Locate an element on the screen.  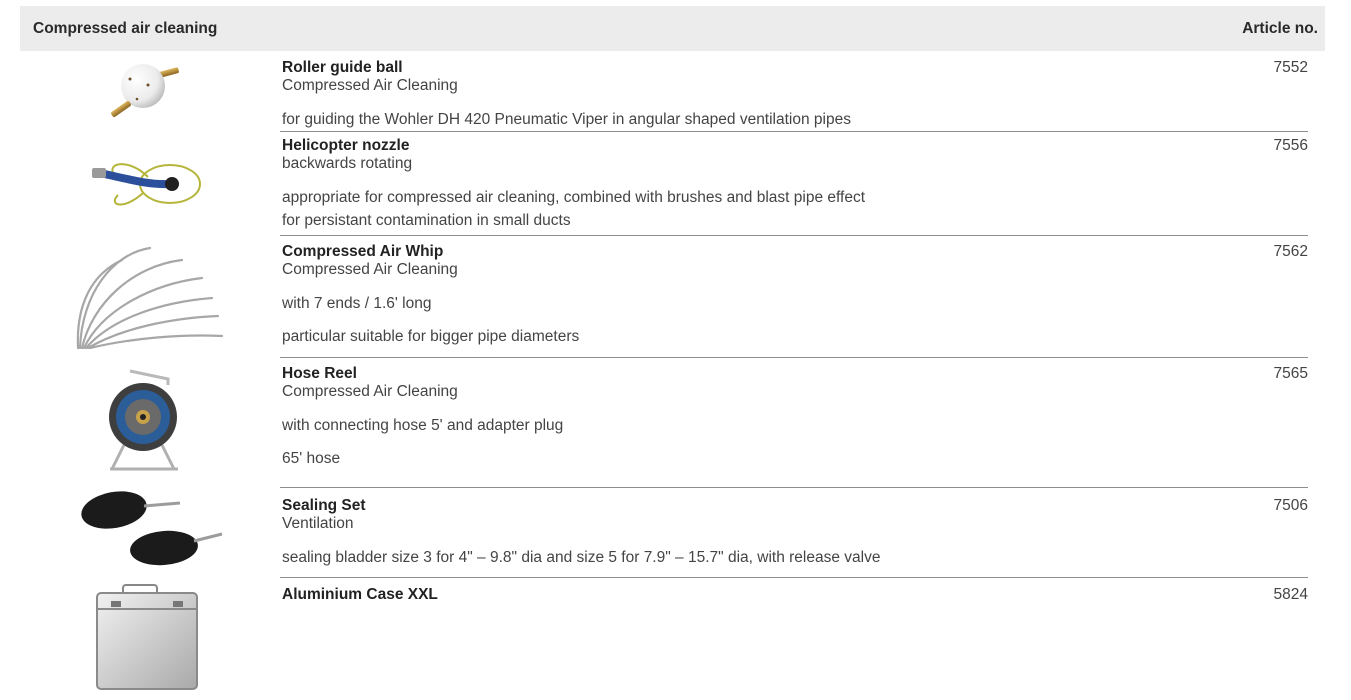
product-title: Aluminium Case XXL is located at coordinates (360, 594).